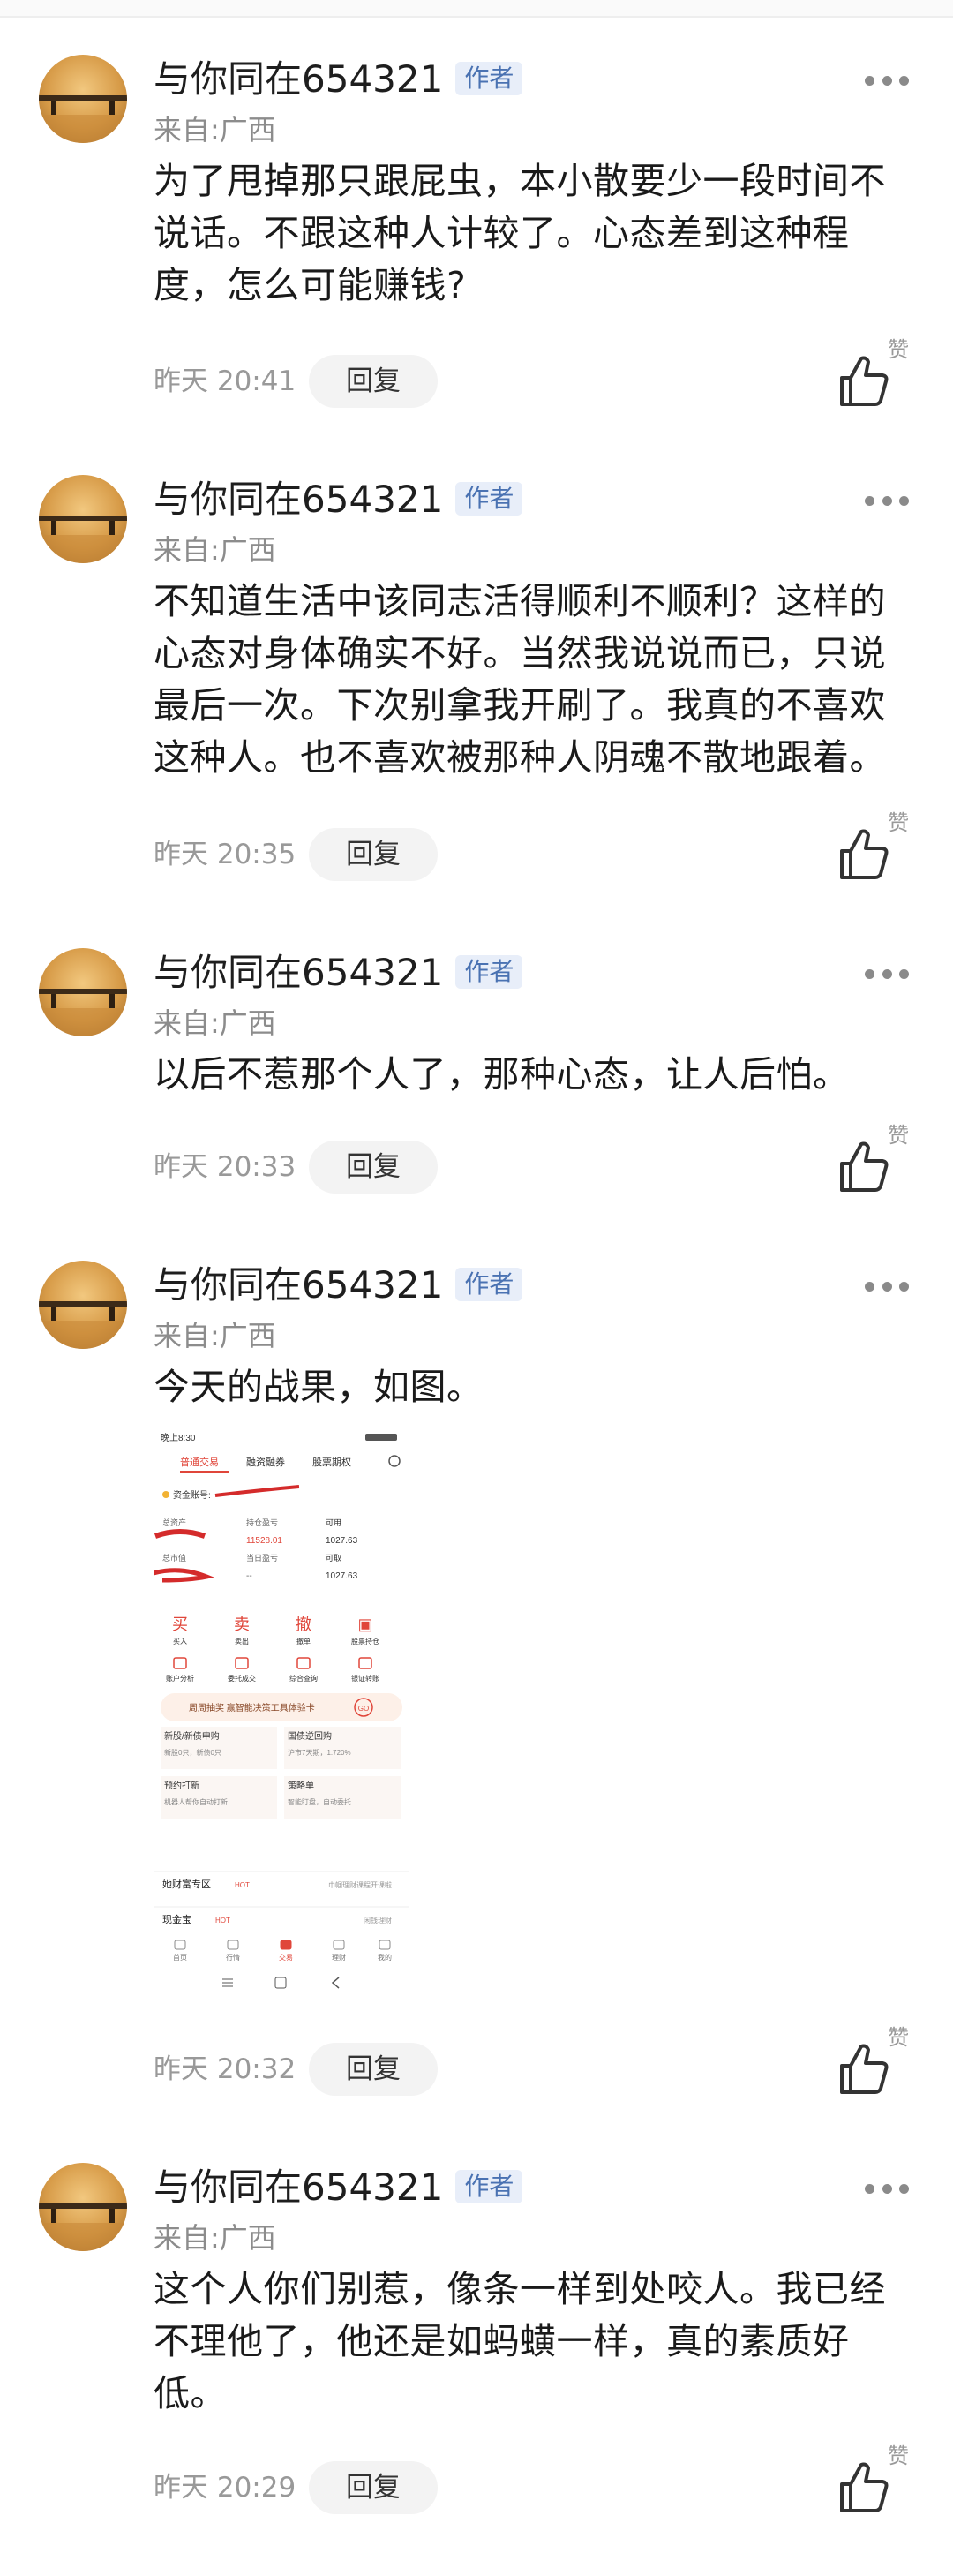  Describe the element at coordinates (266, 1462) in the screenshot. I see `shot-tab: 融资融券` at that location.